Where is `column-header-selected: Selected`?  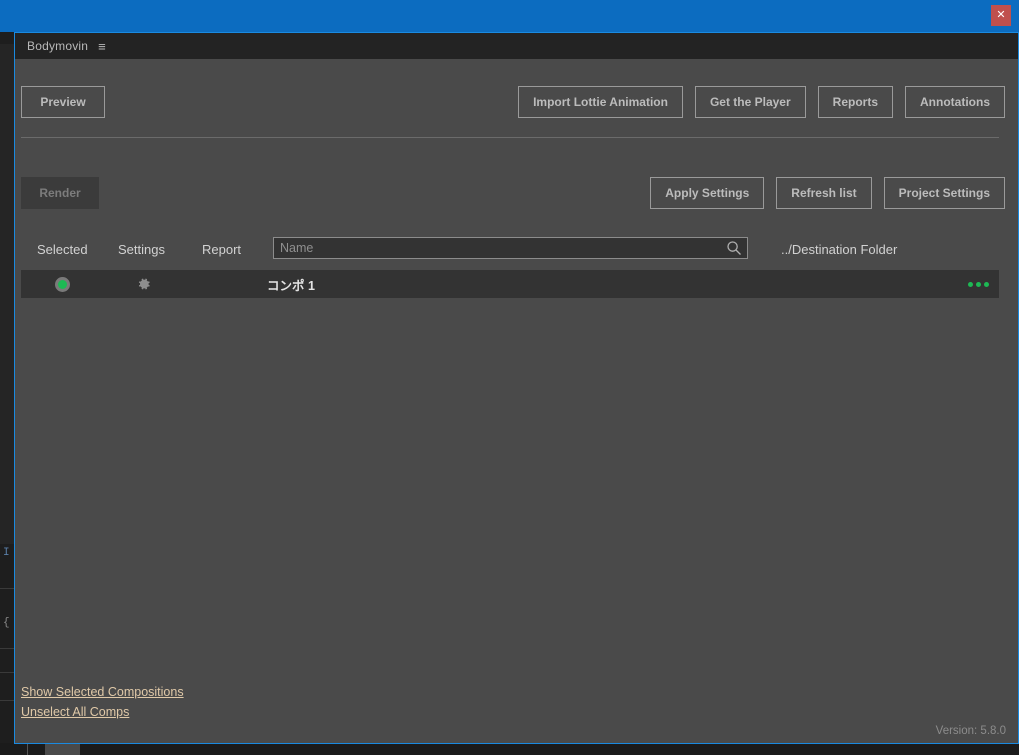
column-header-selected: Selected is located at coordinates (62, 249).